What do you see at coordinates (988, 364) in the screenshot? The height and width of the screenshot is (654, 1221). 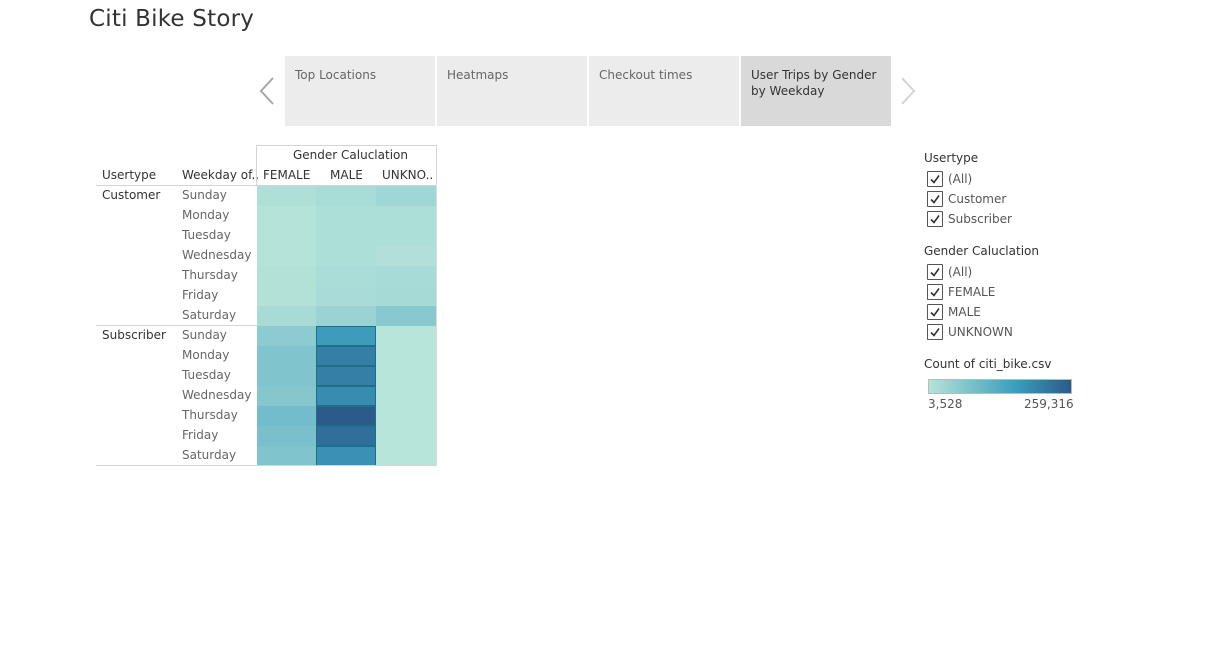 I see `color-legend-title: Count of citi_bike.csv` at bounding box center [988, 364].